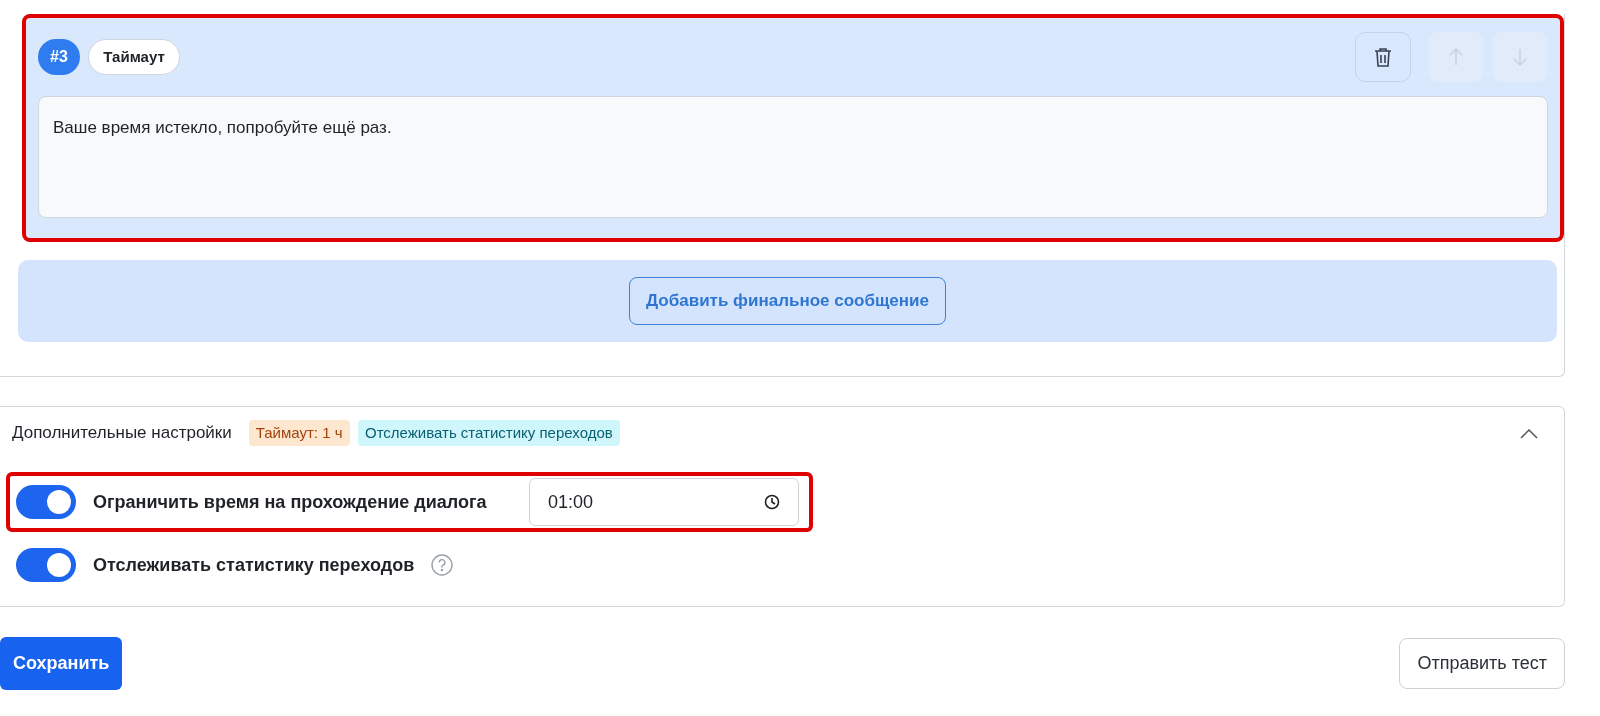  What do you see at coordinates (570, 502) in the screenshot?
I see `time-value: 01:00` at bounding box center [570, 502].